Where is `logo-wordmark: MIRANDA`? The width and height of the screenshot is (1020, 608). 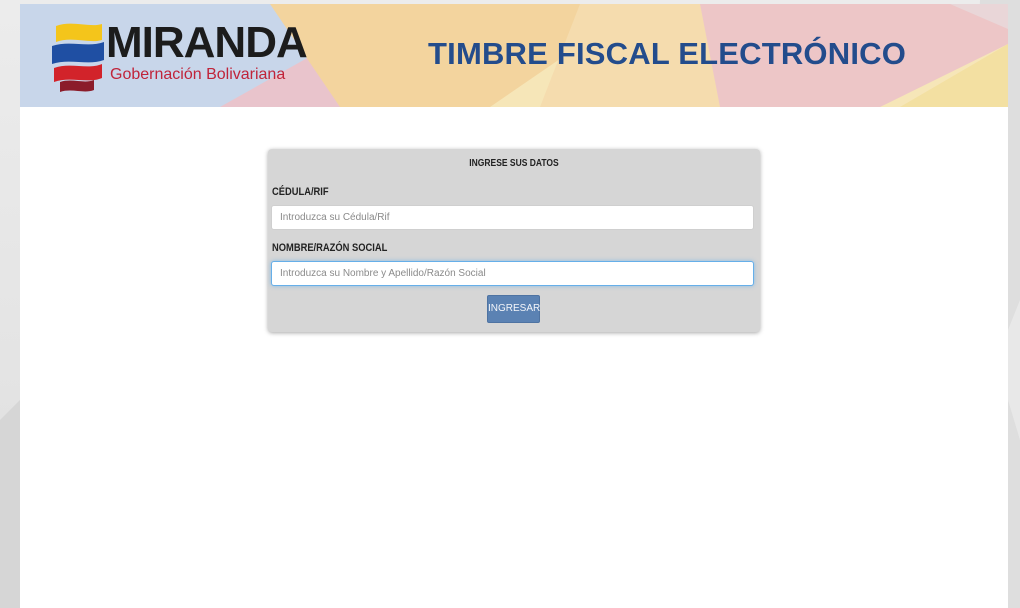 logo-wordmark: MIRANDA is located at coordinates (207, 42).